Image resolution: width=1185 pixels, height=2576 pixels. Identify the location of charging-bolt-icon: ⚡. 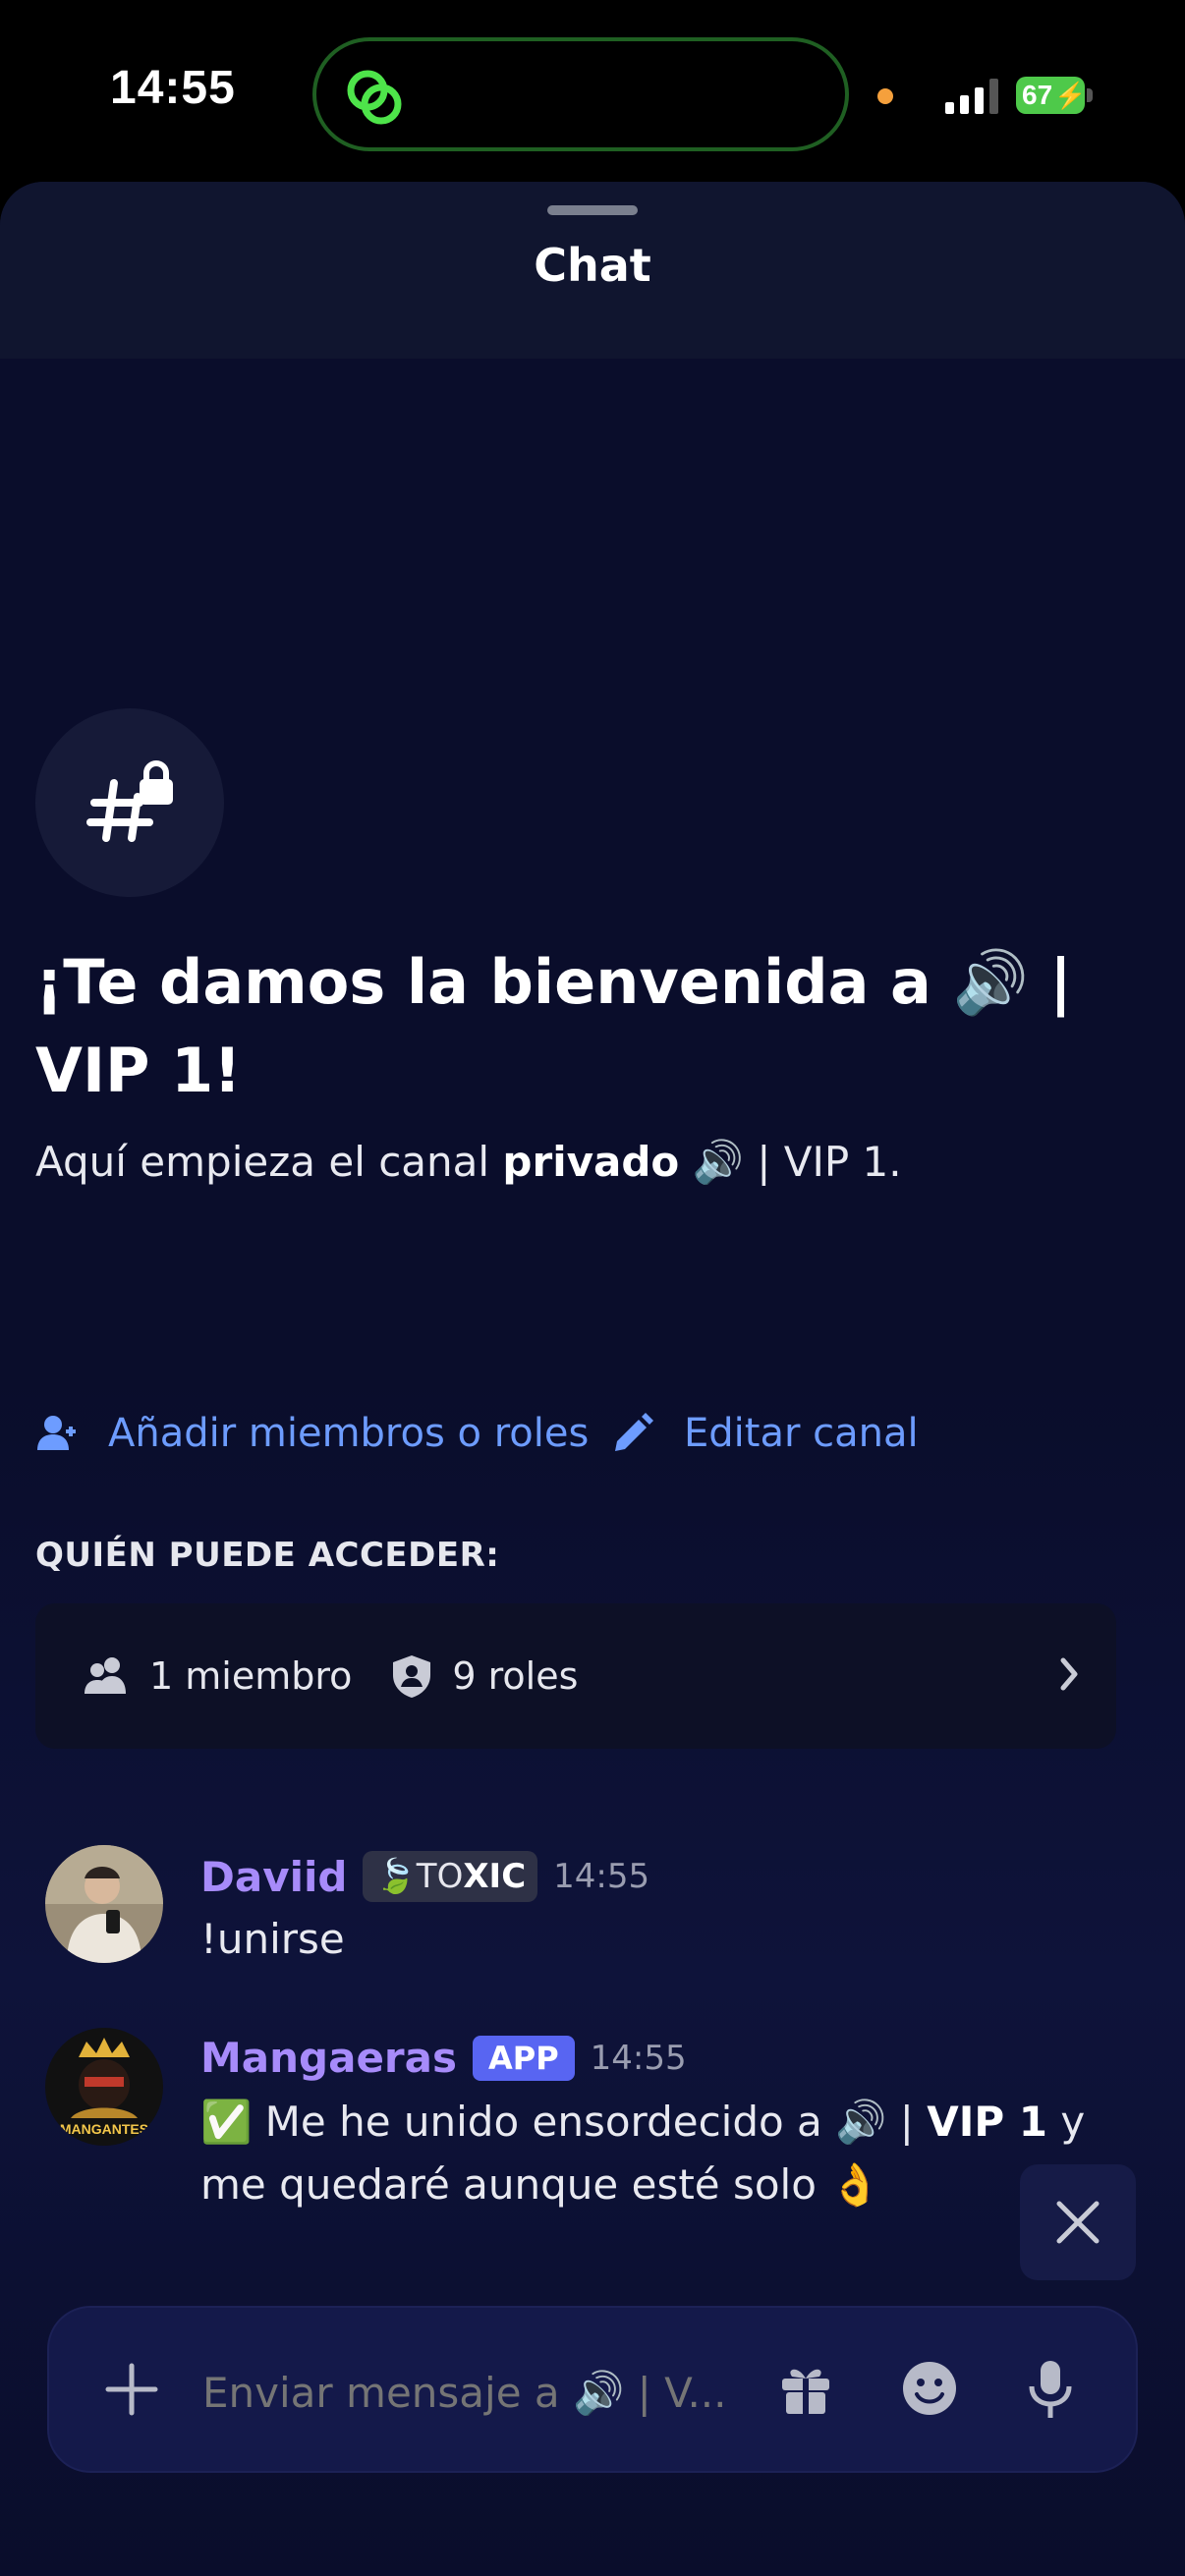
(1071, 95).